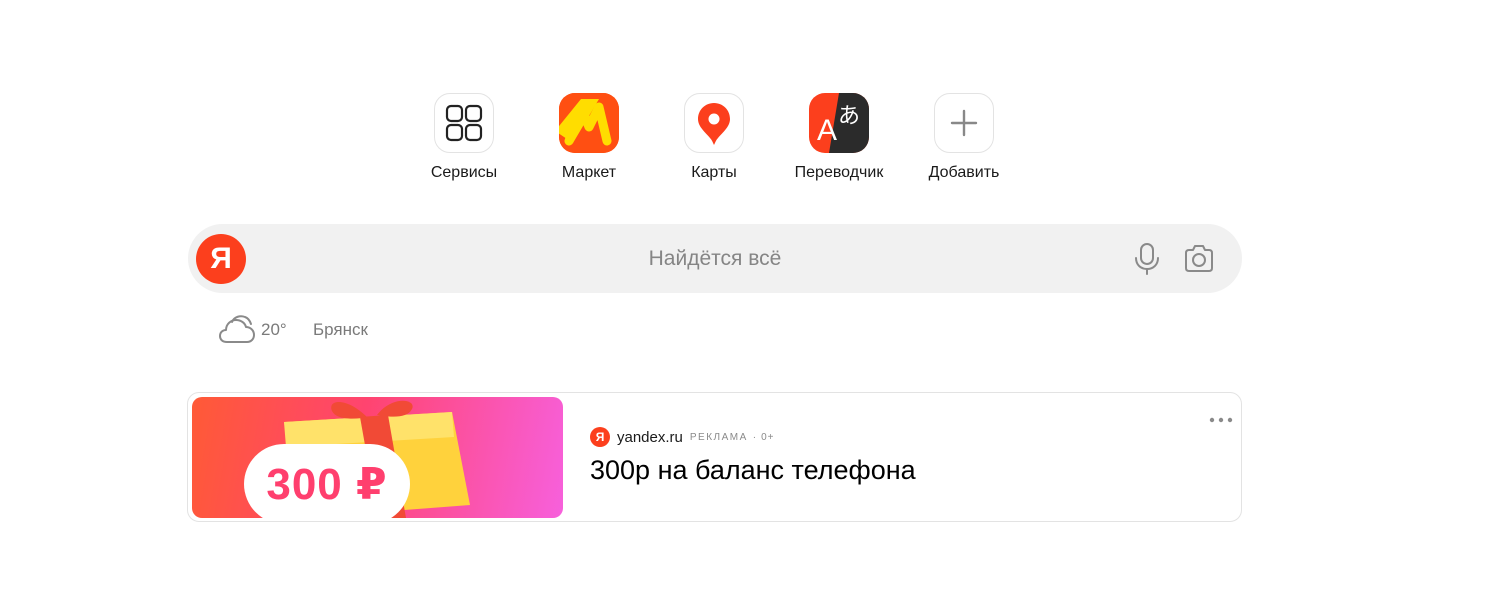 Image resolution: width=1485 pixels, height=594 pixels. Describe the element at coordinates (718, 437) in the screenshot. I see `ad-label: РЕКЛАМА` at that location.